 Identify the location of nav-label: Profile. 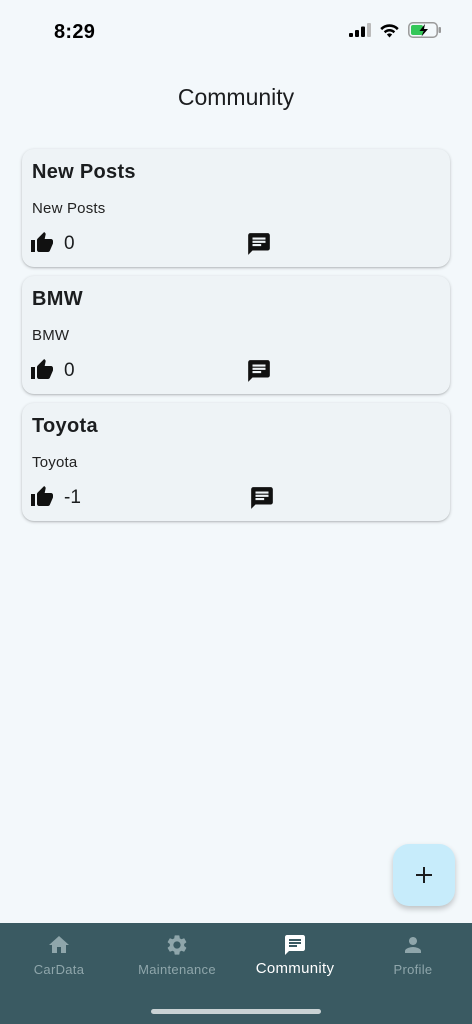
(413, 969).